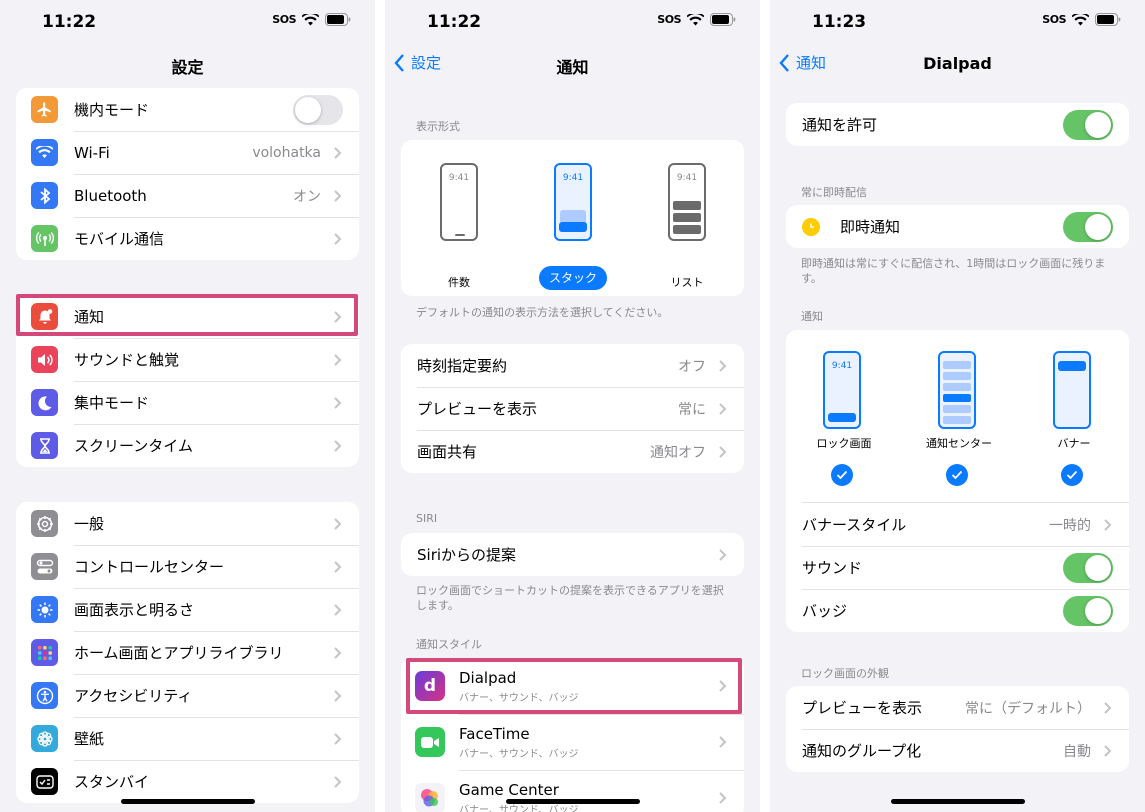  Describe the element at coordinates (438, 126) in the screenshot. I see `section-header: 表示形式` at that location.